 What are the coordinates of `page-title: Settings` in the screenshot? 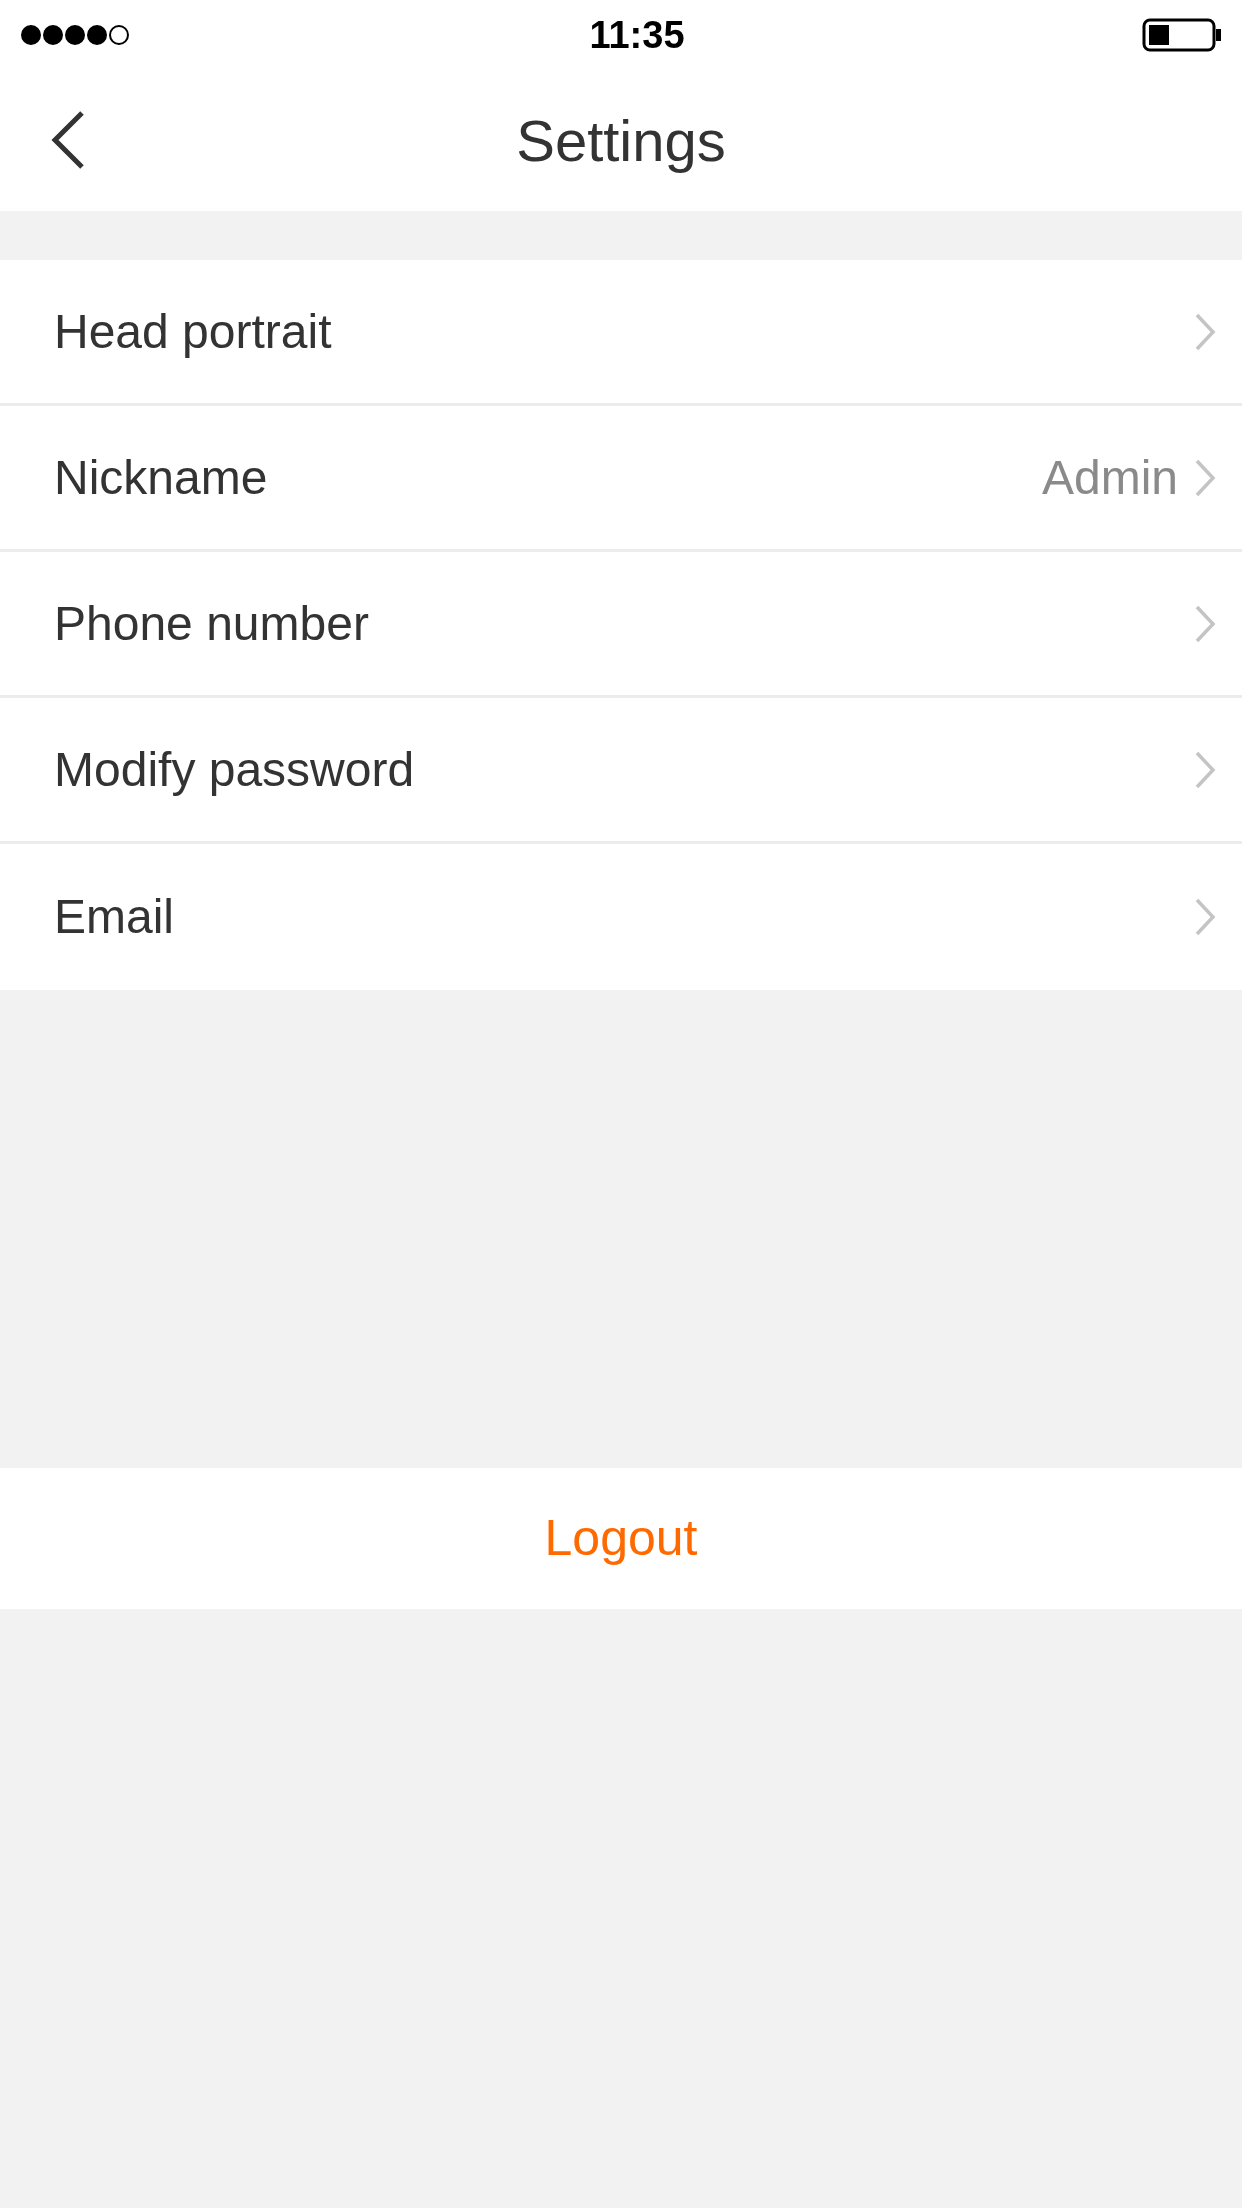 It's located at (621, 141).